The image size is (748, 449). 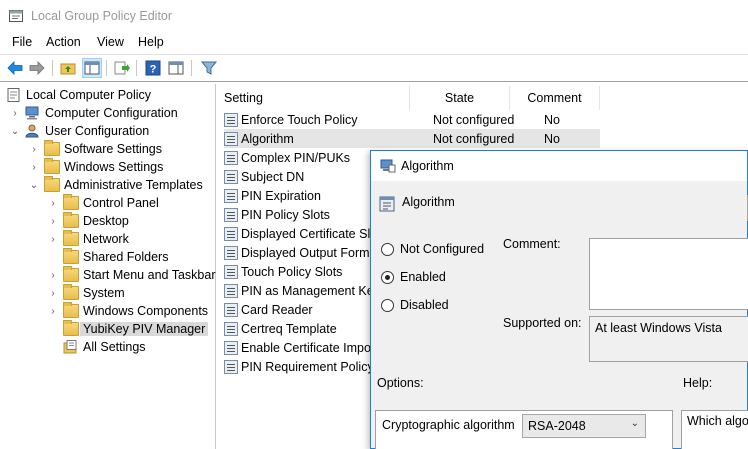 I want to click on toolbar: ?, so click(x=374, y=68).